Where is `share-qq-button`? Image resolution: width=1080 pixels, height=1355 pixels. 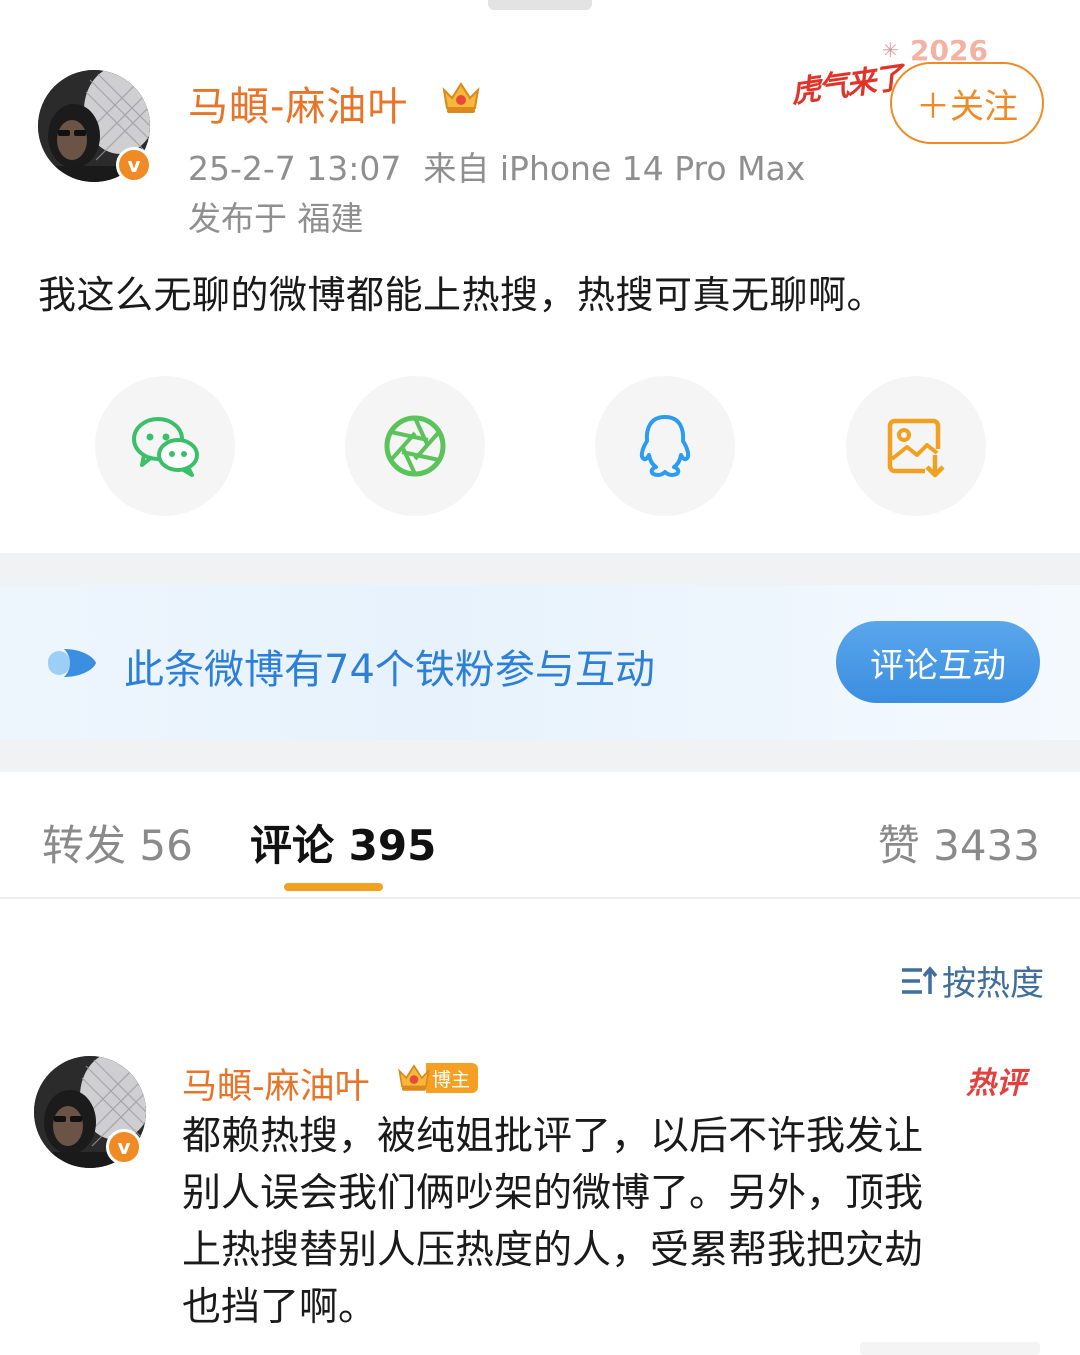
share-qq-button is located at coordinates (665, 446).